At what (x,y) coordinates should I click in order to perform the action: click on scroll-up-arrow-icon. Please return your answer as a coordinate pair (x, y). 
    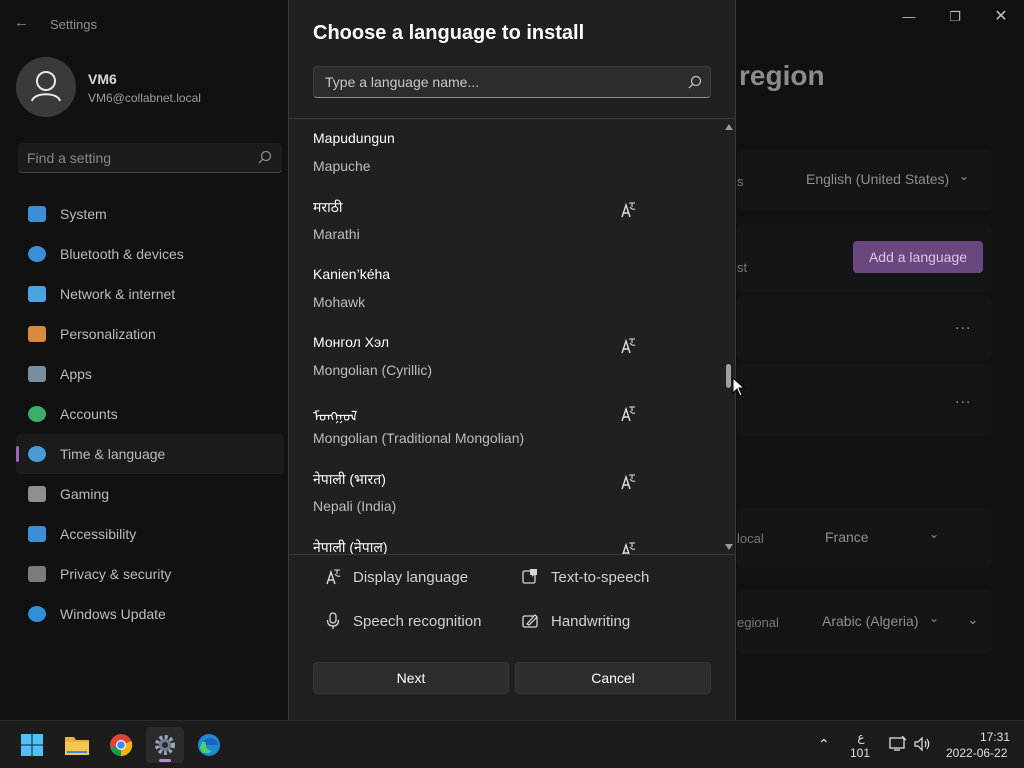
    Looking at the image, I should click on (729, 127).